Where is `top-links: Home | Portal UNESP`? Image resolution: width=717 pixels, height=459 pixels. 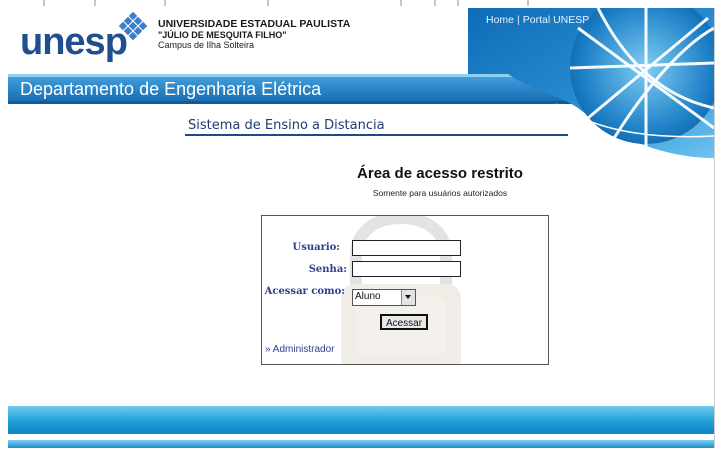
top-links: Home | Portal UNESP is located at coordinates (537, 20).